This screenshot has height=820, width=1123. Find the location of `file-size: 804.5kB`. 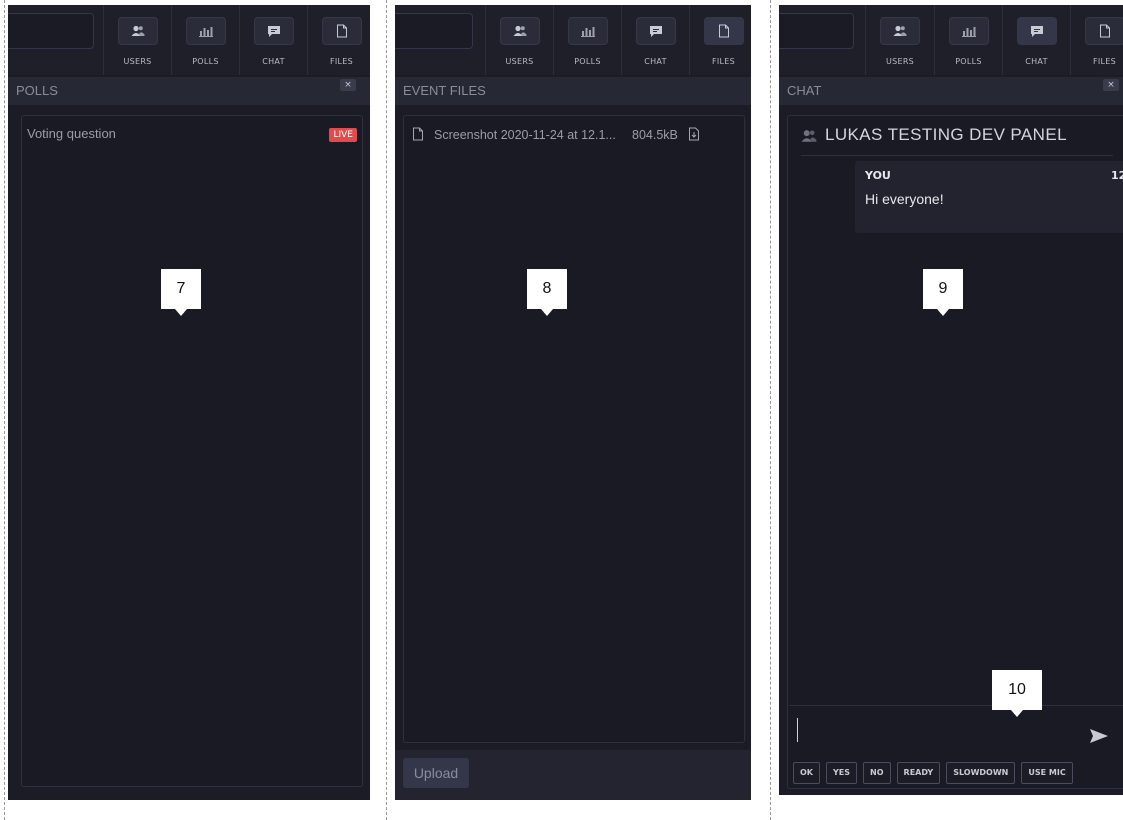

file-size: 804.5kB is located at coordinates (655, 135).